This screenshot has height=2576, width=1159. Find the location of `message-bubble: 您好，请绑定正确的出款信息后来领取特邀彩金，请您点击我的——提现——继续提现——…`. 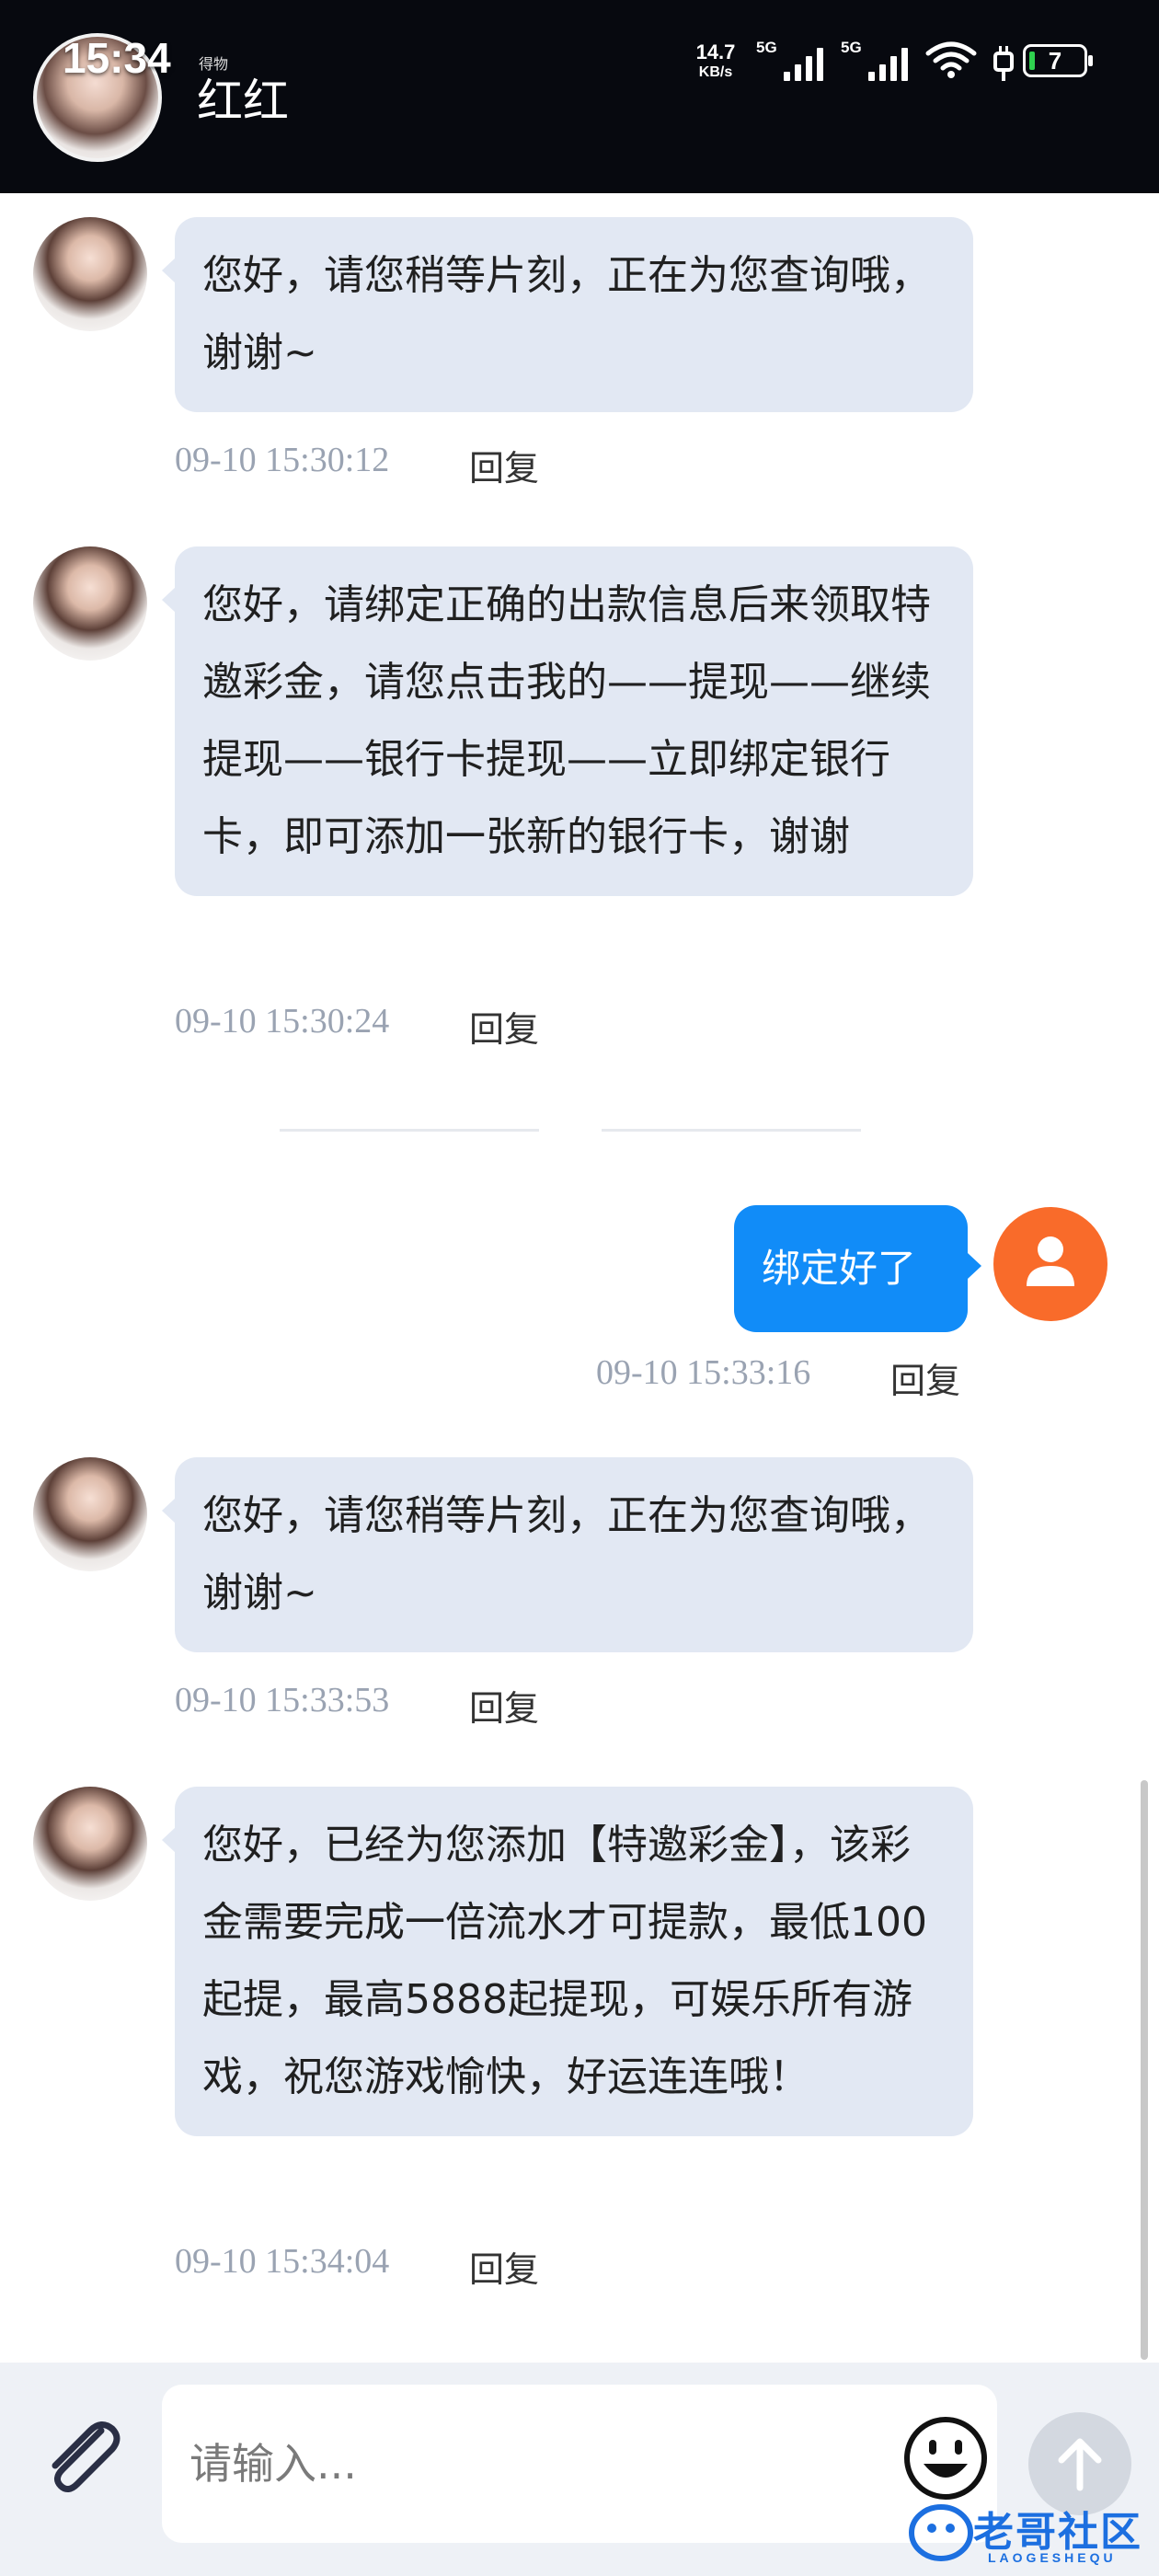

message-bubble: 您好，请绑定正确的出款信息后来领取特邀彩金，请您点击我的——提现——继续提现——… is located at coordinates (567, 721).